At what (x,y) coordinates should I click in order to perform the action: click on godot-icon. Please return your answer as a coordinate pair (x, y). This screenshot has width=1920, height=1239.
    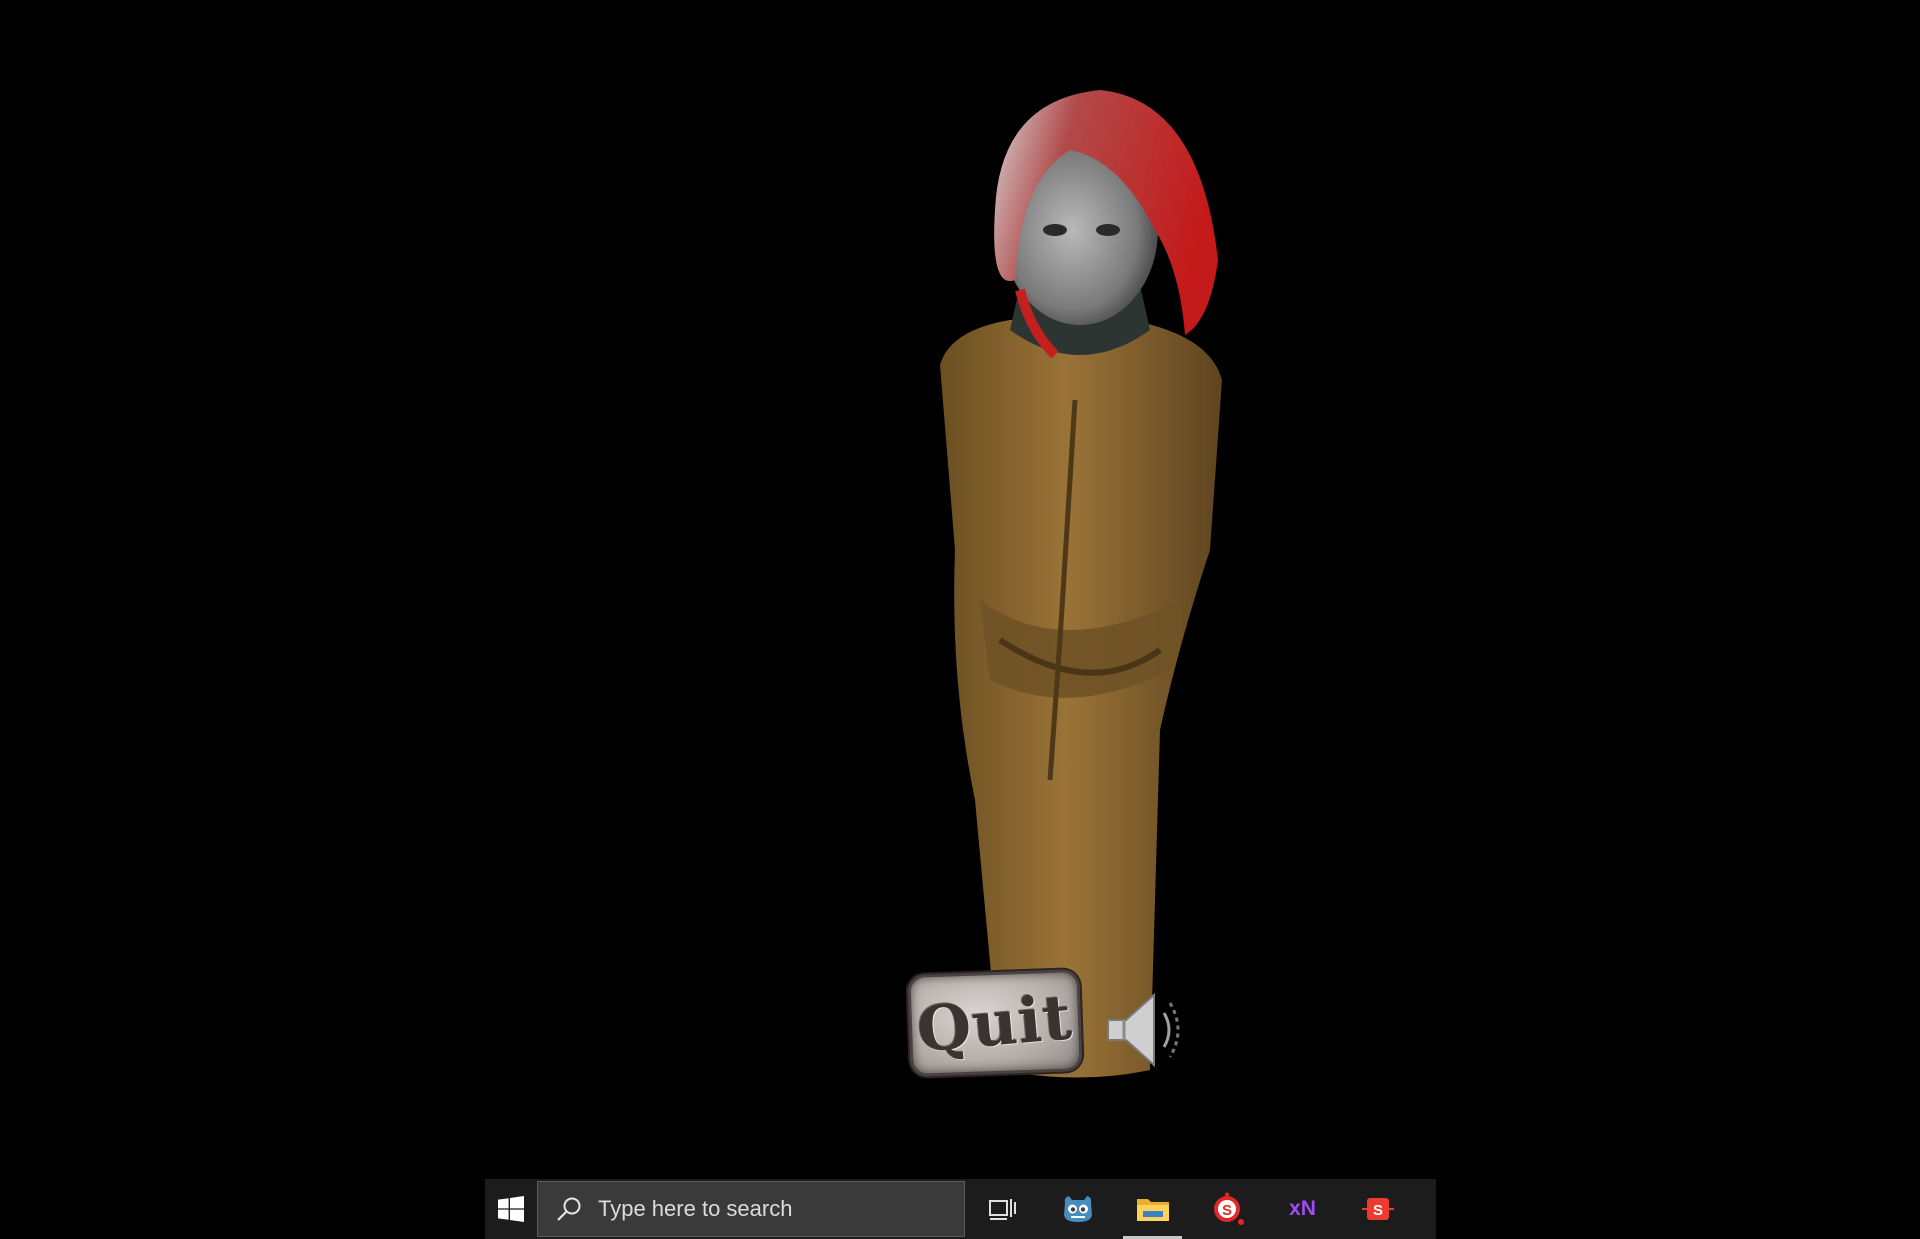
    Looking at the image, I should click on (1077, 1209).